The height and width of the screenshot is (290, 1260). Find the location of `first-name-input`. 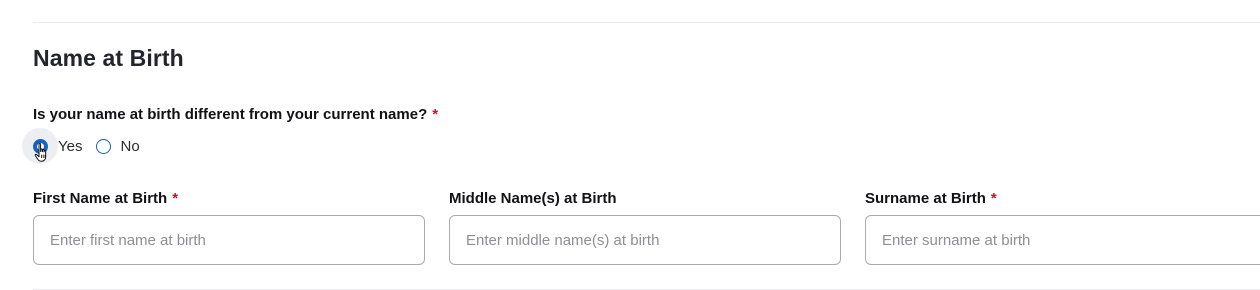

first-name-input is located at coordinates (229, 240).